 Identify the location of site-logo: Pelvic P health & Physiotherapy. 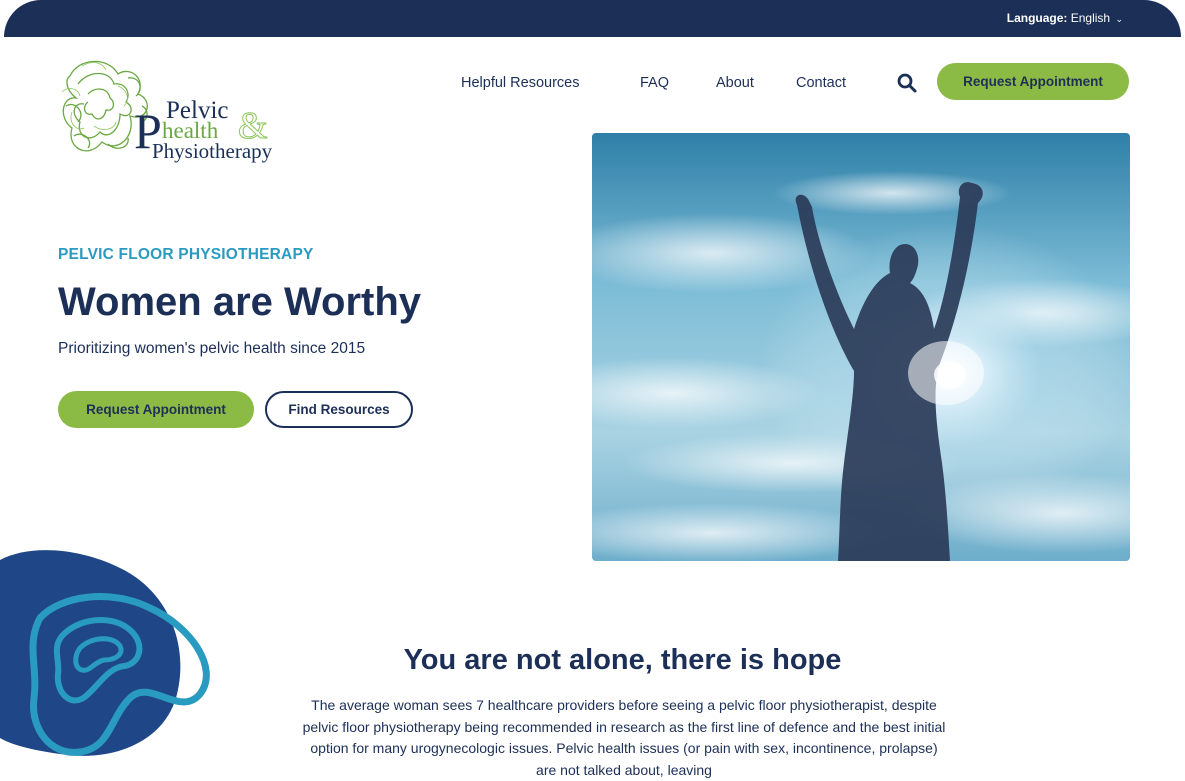
(178, 114).